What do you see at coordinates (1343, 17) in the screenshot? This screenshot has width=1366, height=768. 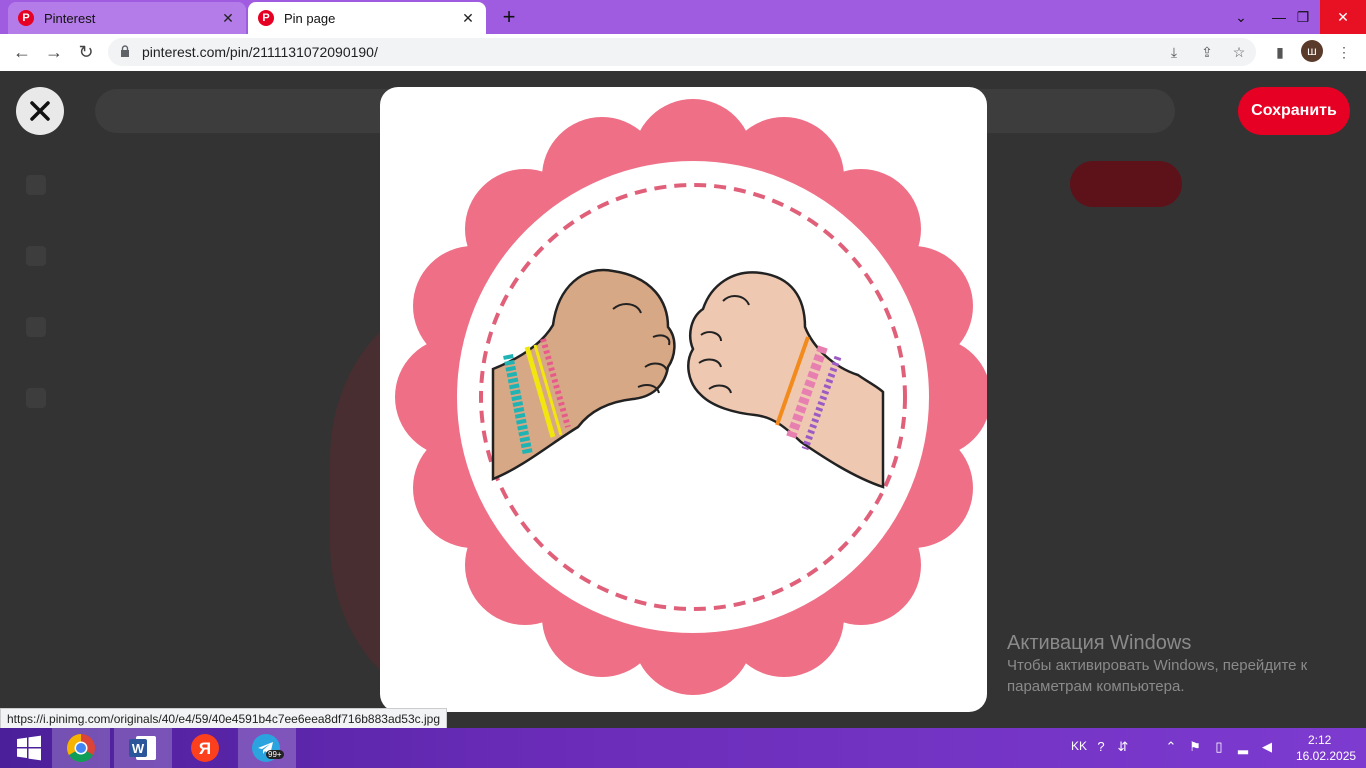 I see `window-close-button: ✕` at bounding box center [1343, 17].